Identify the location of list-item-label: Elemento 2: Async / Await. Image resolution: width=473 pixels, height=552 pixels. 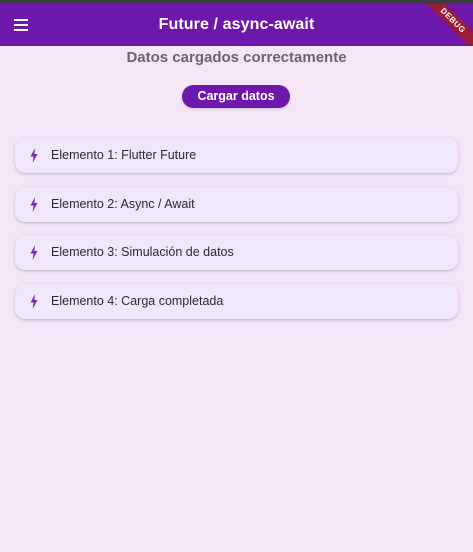
(123, 203).